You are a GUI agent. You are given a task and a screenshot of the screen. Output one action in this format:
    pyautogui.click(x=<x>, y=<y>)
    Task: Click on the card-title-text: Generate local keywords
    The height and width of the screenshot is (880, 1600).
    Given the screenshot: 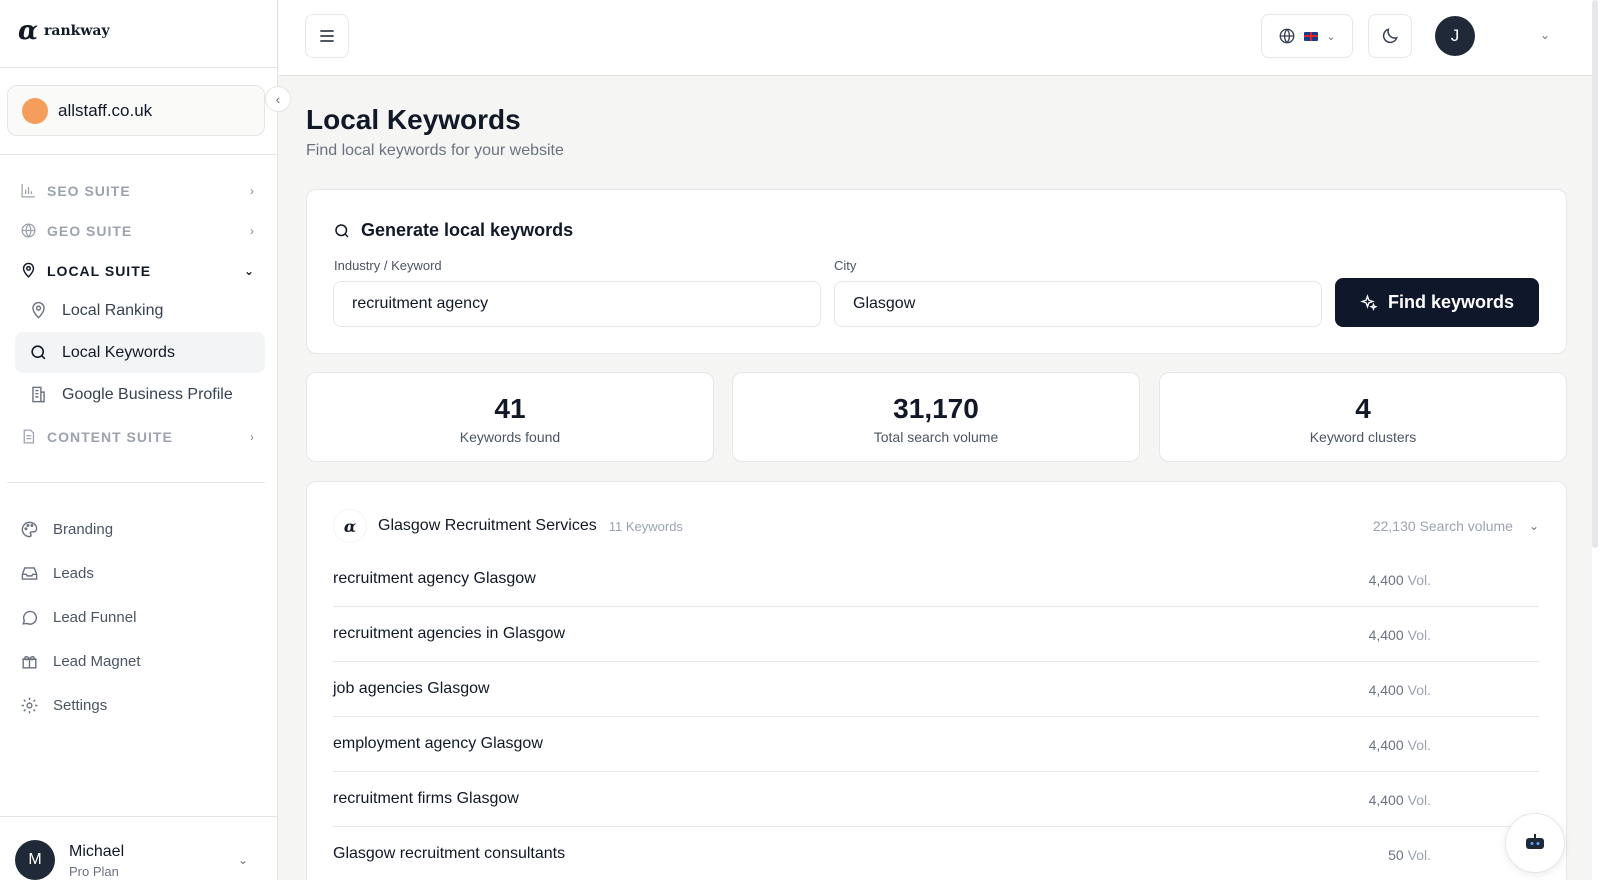 What is the action you would take?
    pyautogui.click(x=467, y=230)
    